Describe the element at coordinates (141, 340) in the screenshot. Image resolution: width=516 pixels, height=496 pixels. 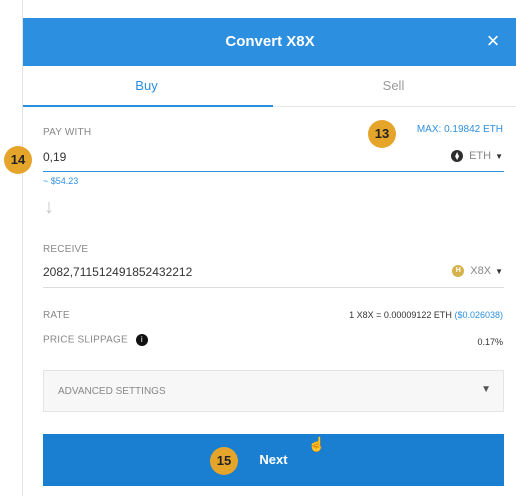
I see `info-icon: i` at that location.